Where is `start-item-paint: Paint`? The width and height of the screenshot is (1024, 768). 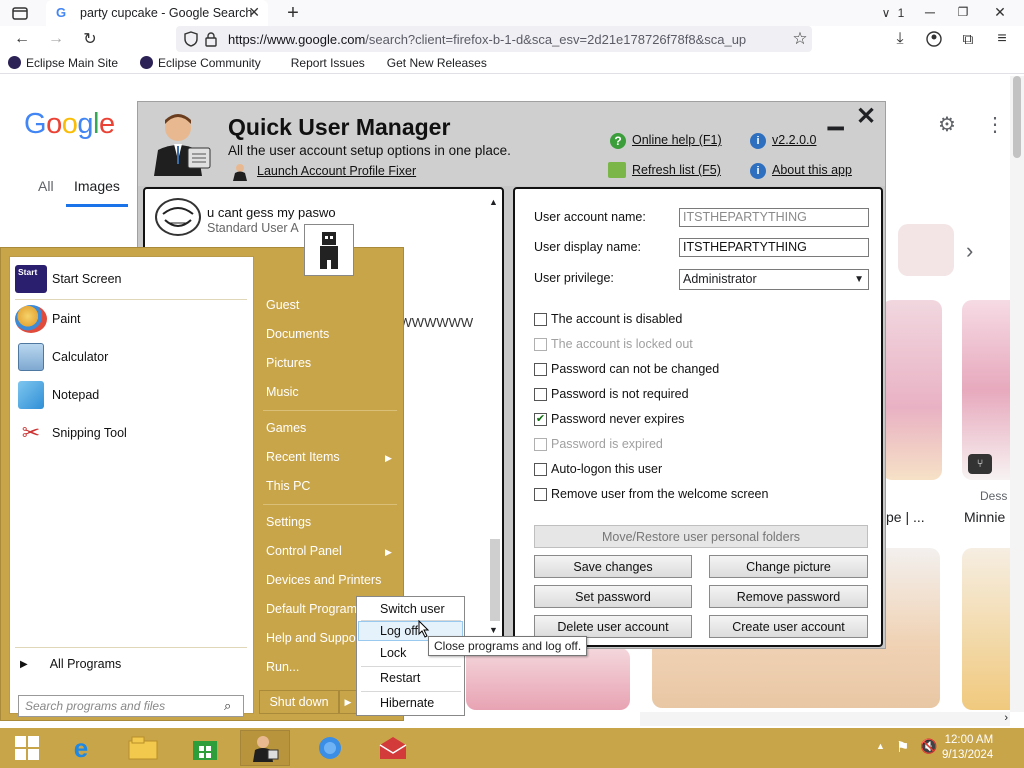 start-item-paint: Paint is located at coordinates (48, 319).